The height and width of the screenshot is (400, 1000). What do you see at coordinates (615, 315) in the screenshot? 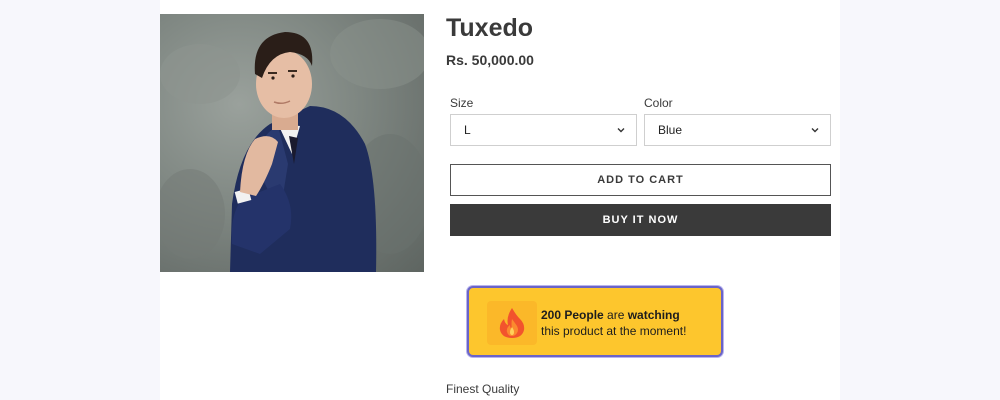
I see `watching-are: are` at bounding box center [615, 315].